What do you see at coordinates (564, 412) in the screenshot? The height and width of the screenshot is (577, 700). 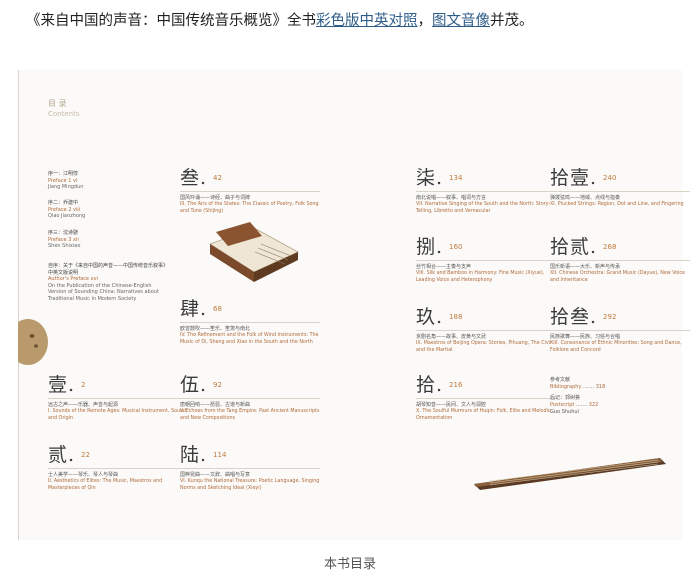 I see `postscript-author: Guo Shuhui` at bounding box center [564, 412].